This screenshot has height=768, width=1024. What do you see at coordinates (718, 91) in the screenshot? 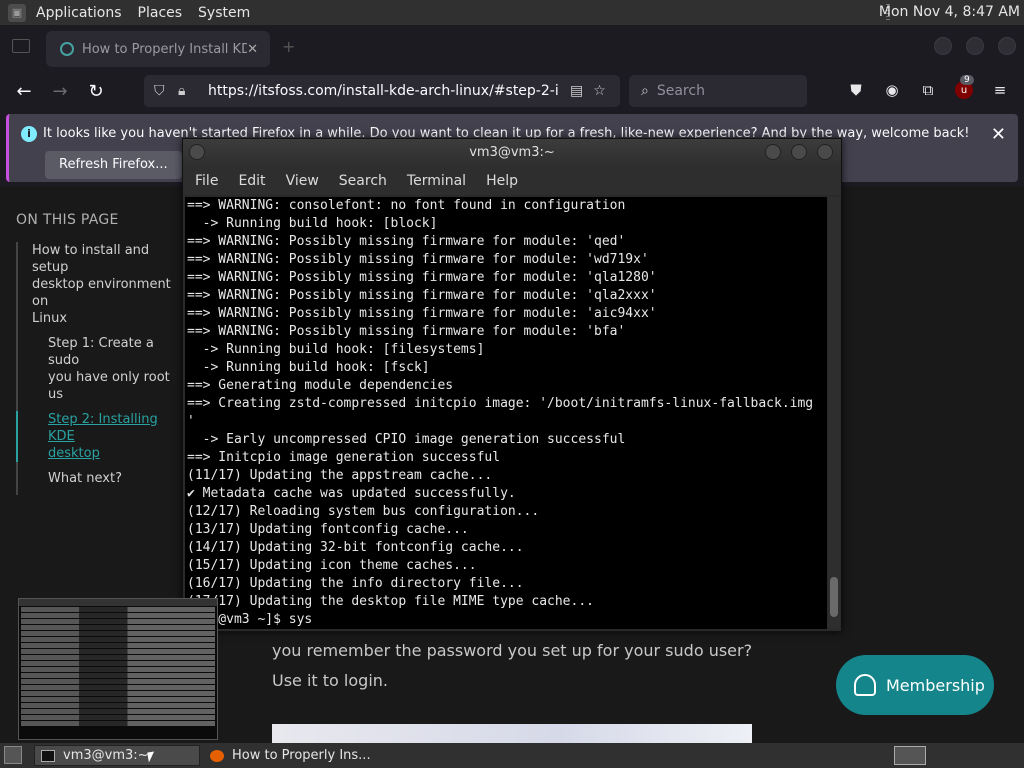
I see `search-input: ⌕ Search` at bounding box center [718, 91].